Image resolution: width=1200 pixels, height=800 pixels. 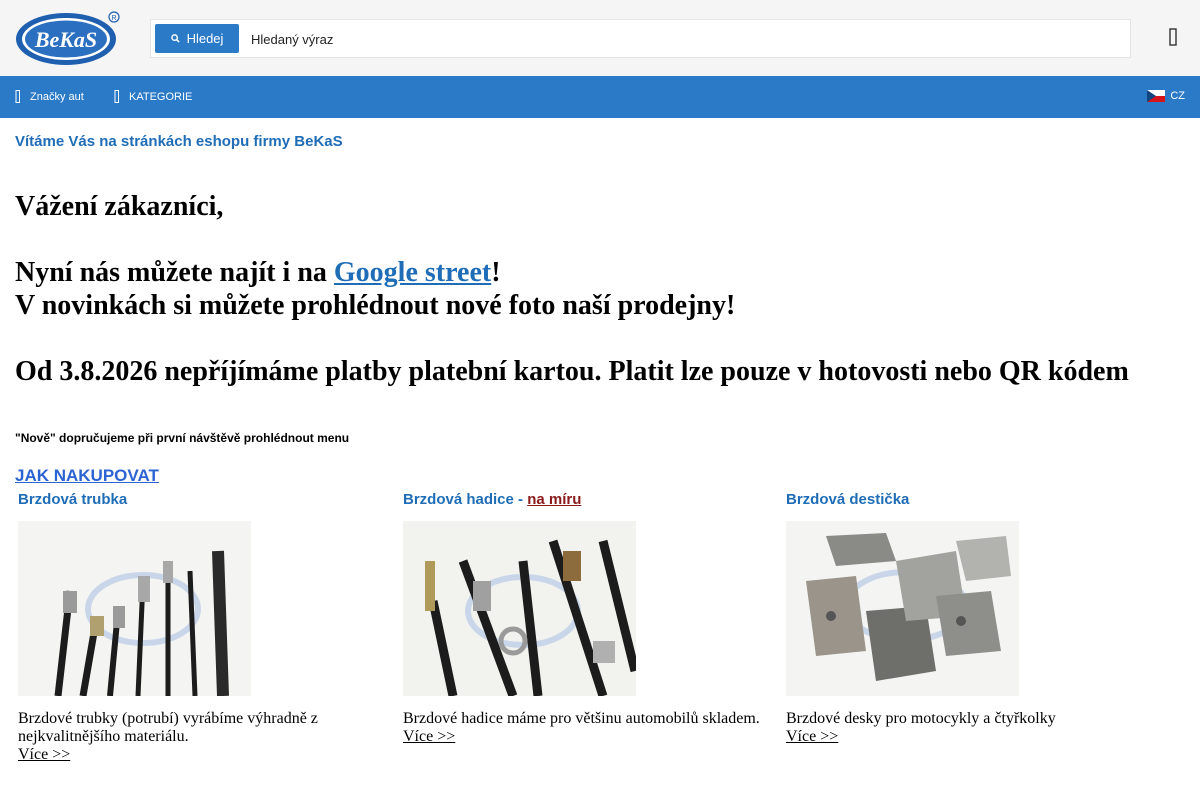 What do you see at coordinates (119, 206) in the screenshot?
I see `dear-customers-heading: Vážení zákazníci,` at bounding box center [119, 206].